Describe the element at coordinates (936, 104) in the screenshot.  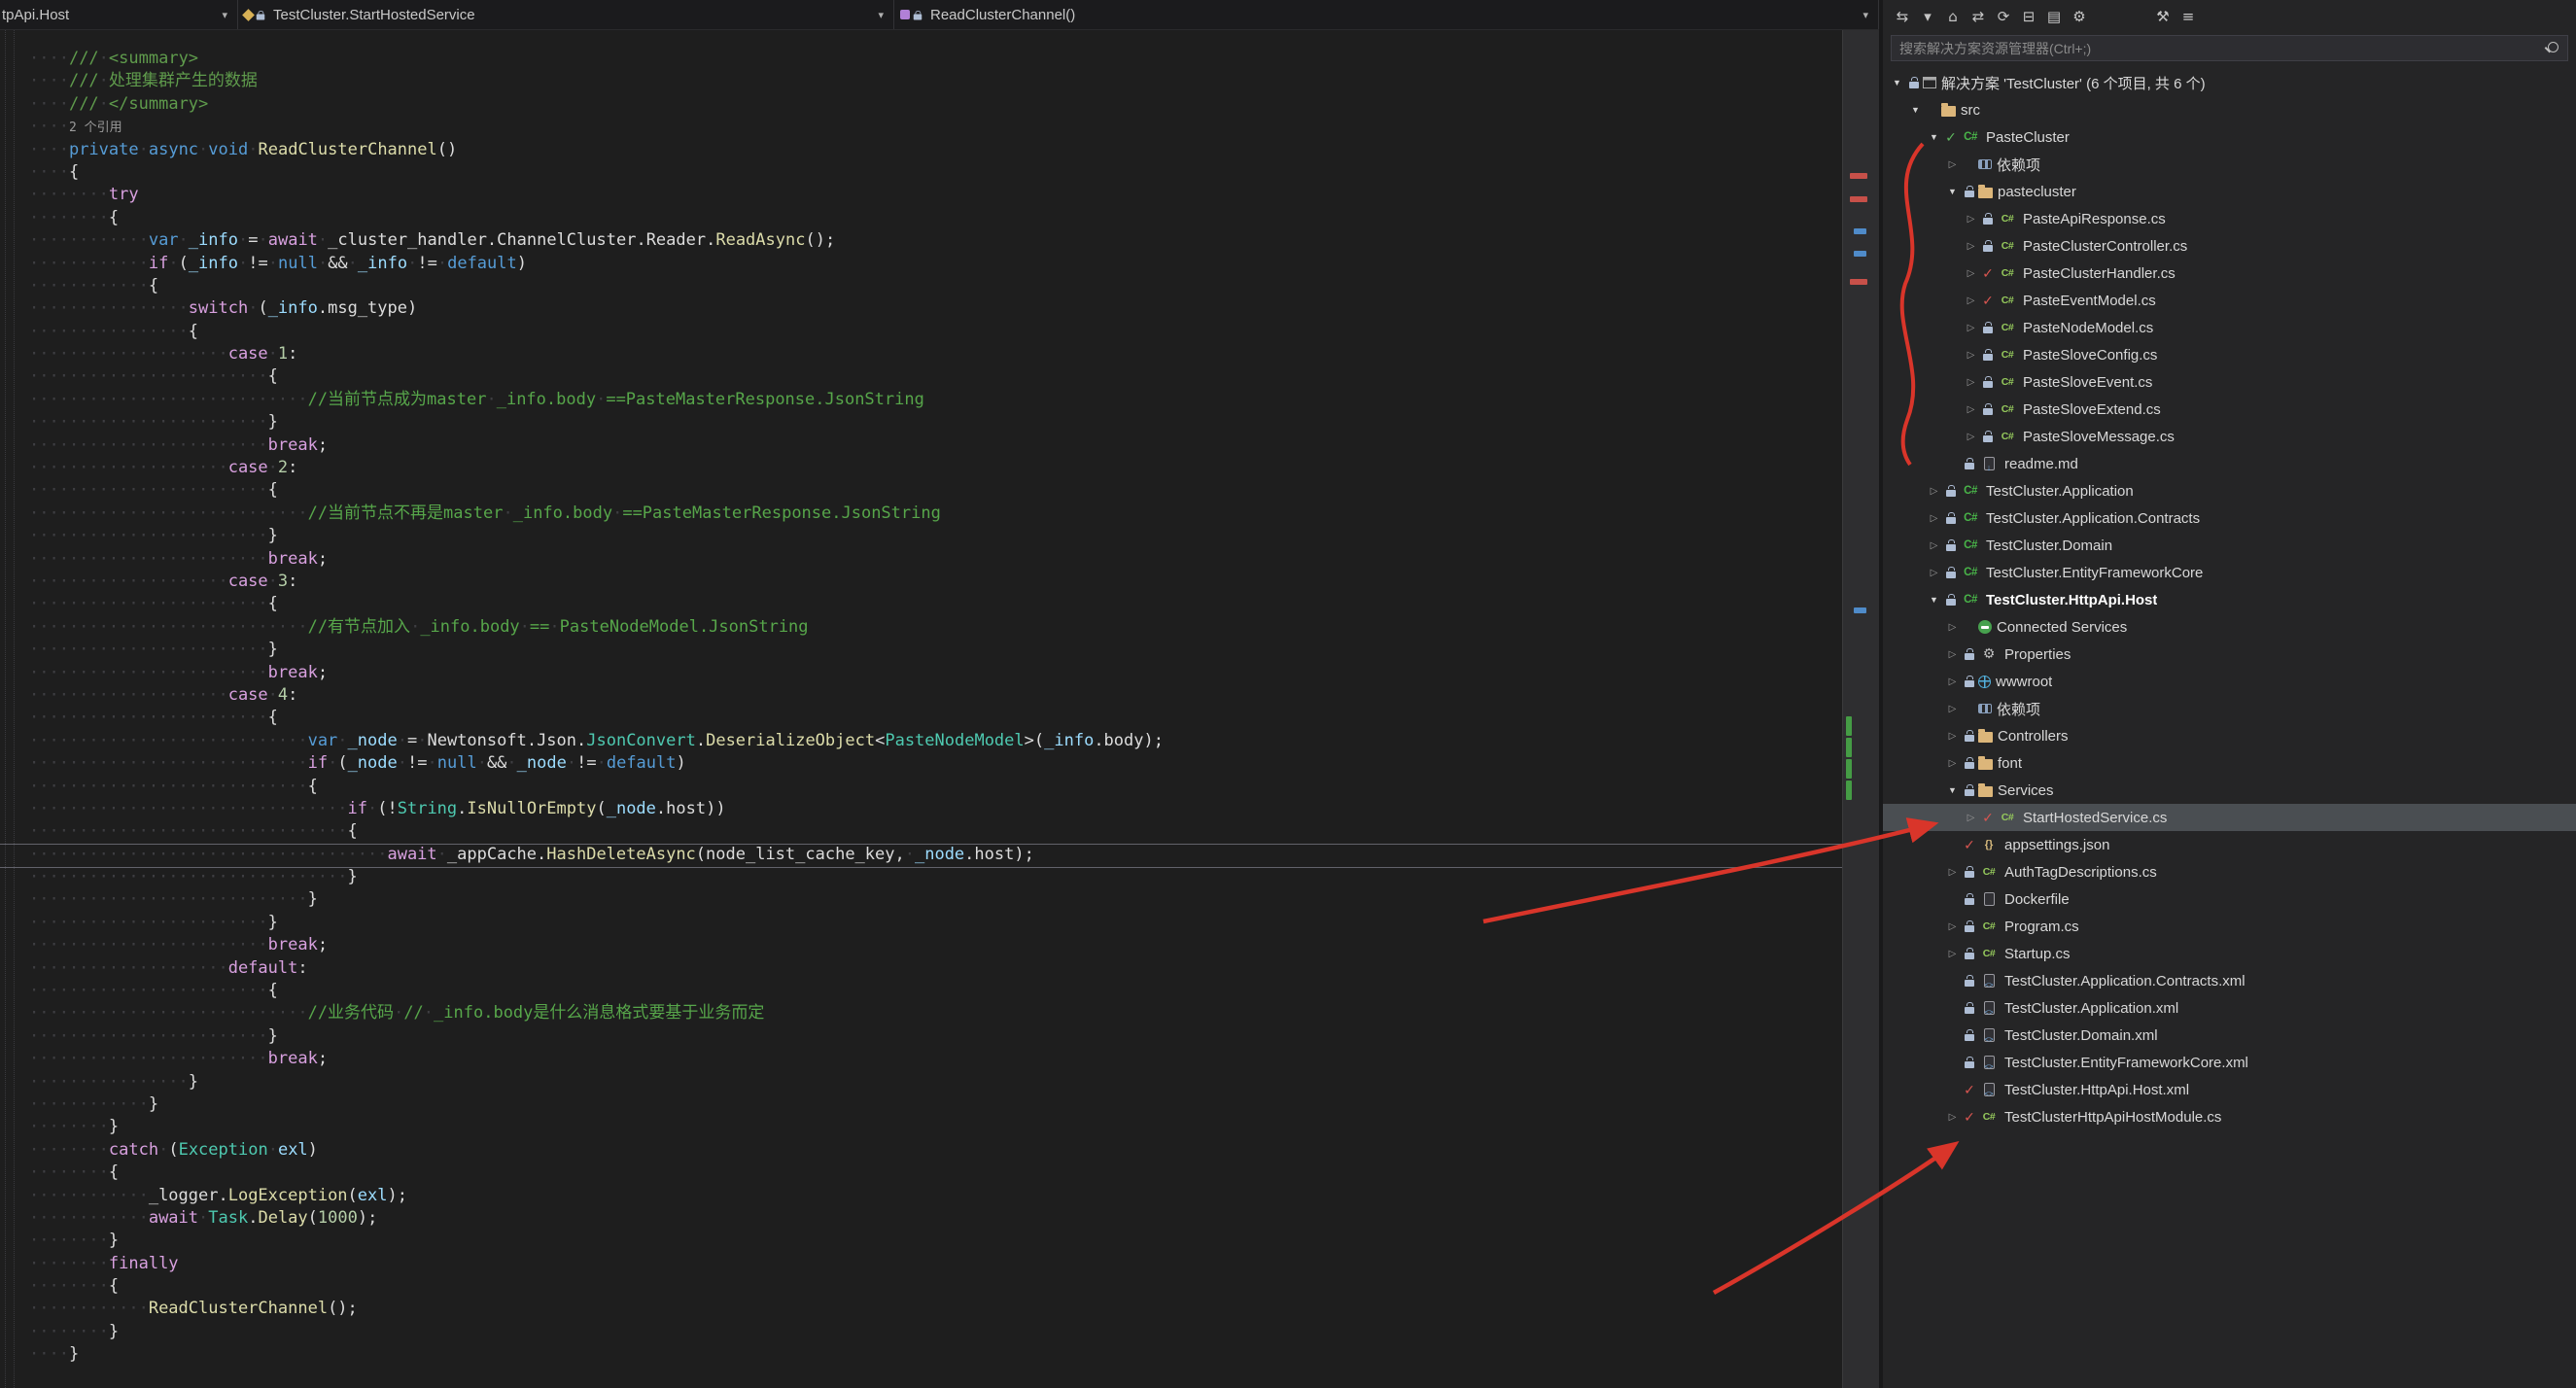
I see `code-line: ····///·</summary>` at that location.